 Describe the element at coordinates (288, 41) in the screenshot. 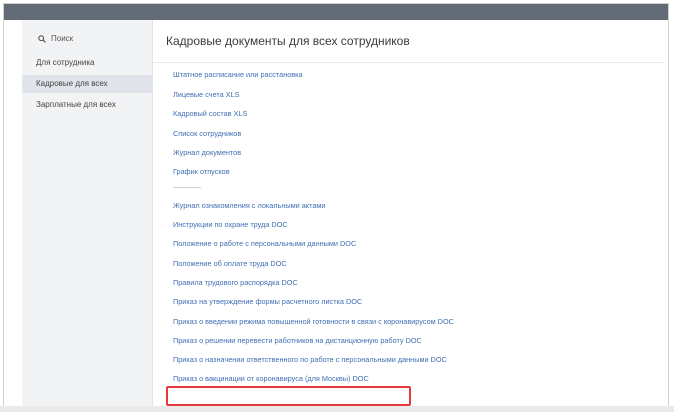

I see `page-title: Кадровые документы для всех сотрудников` at that location.